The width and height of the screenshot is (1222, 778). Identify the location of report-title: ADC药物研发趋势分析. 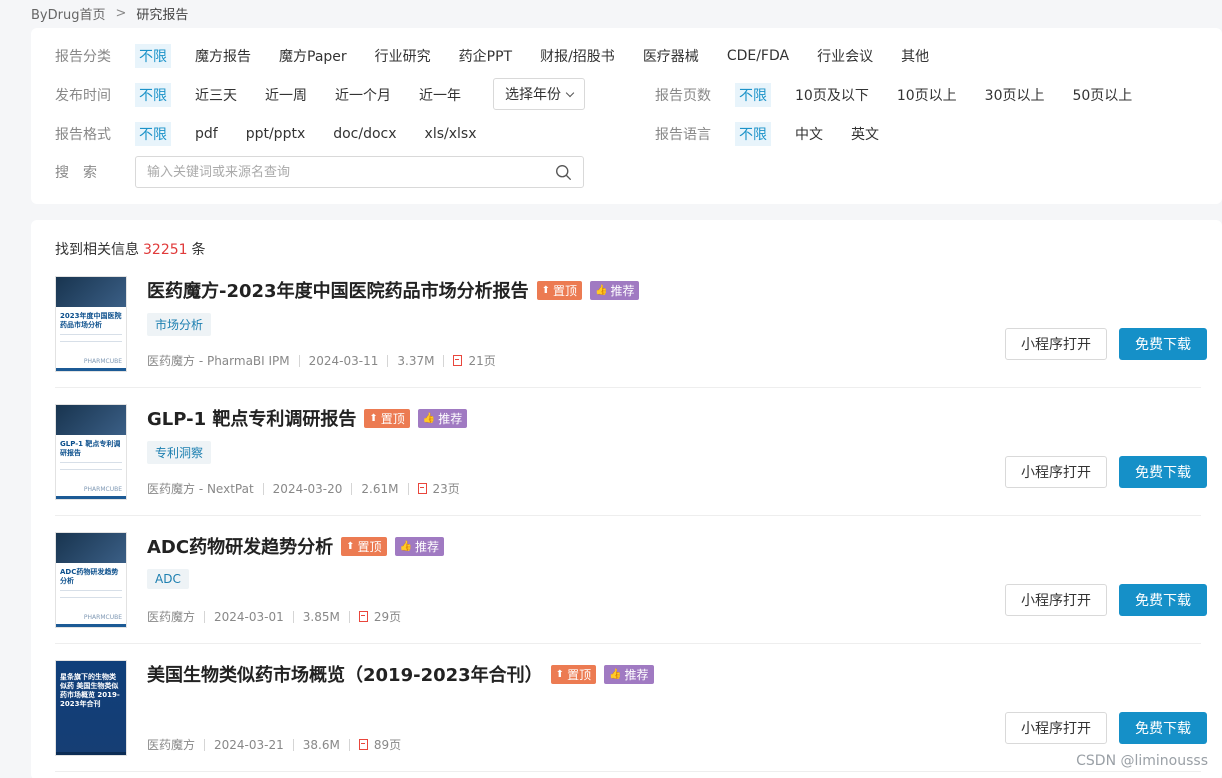
(240, 546).